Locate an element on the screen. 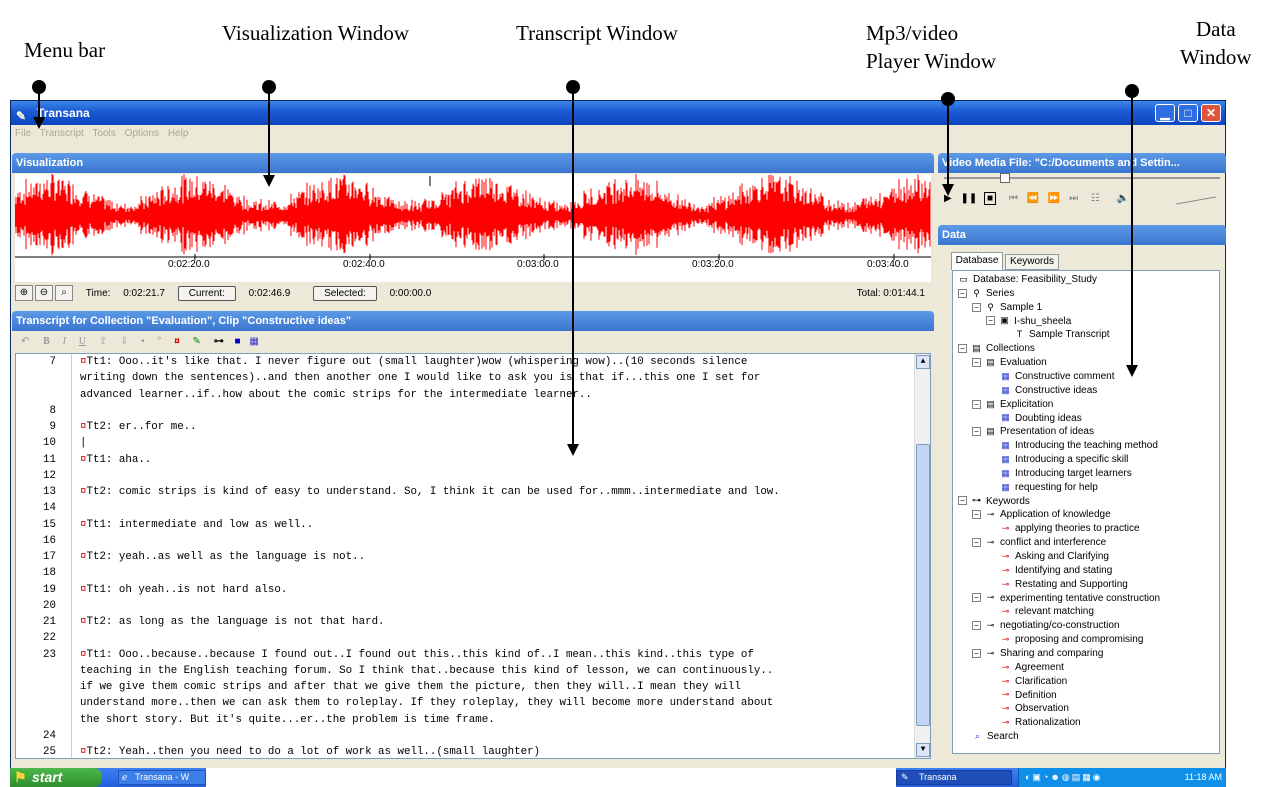 Image resolution: width=1274 pixels, height=787 pixels. taskbar-item-browser: ℯ Transana - W is located at coordinates (162, 777).